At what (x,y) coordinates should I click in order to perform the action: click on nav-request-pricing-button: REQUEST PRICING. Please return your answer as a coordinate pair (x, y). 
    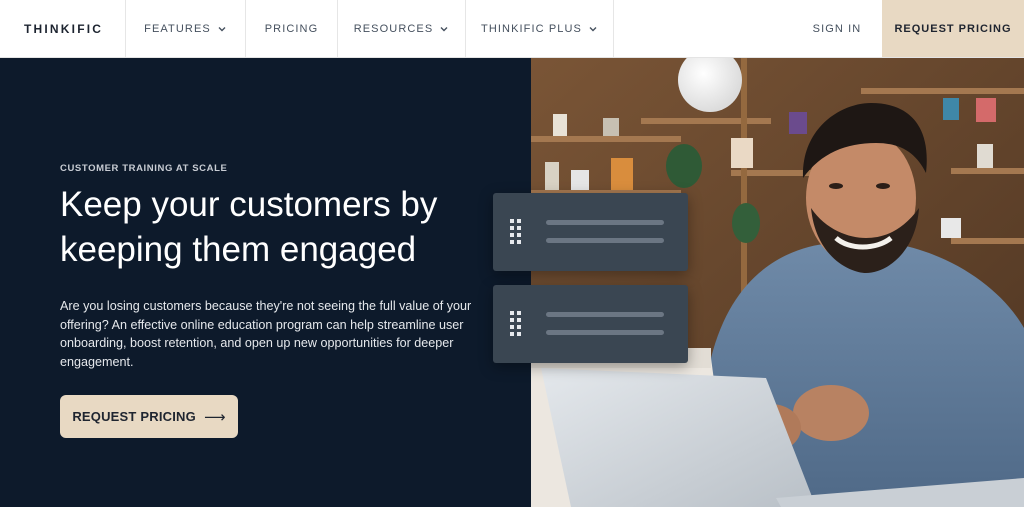
    Looking at the image, I should click on (953, 28).